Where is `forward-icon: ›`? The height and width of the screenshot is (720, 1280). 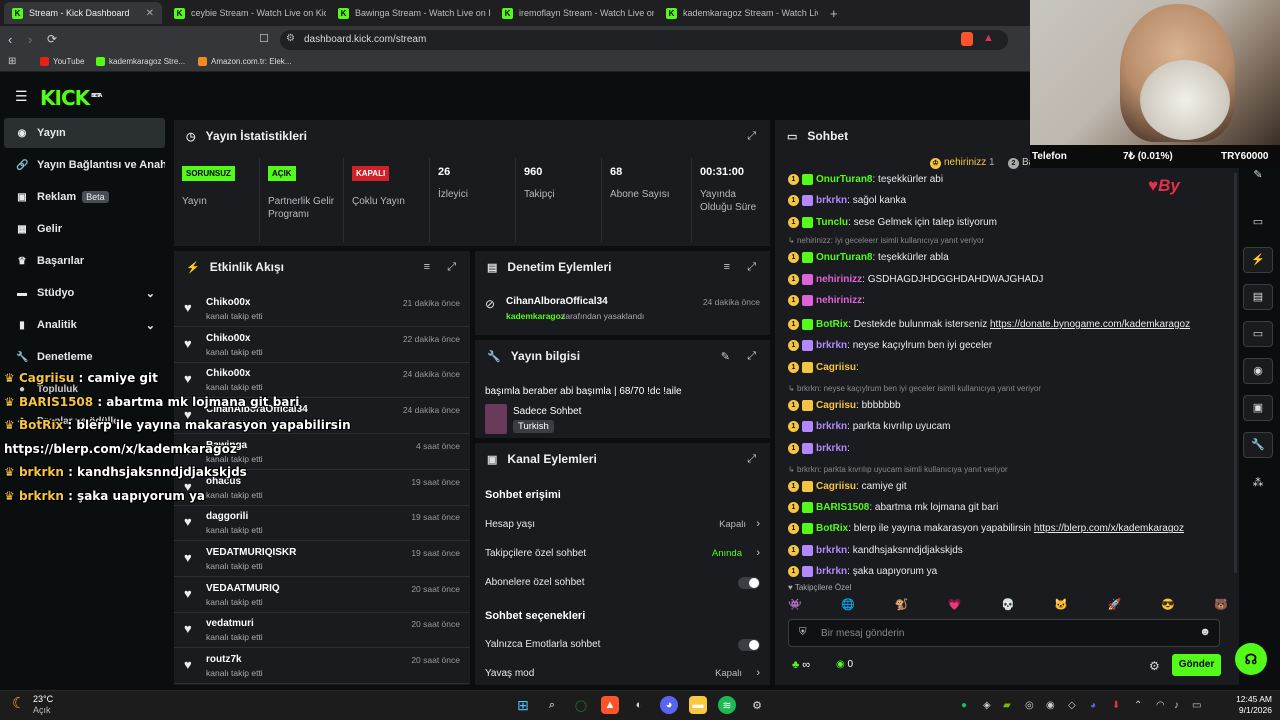
forward-icon: › is located at coordinates (30, 39).